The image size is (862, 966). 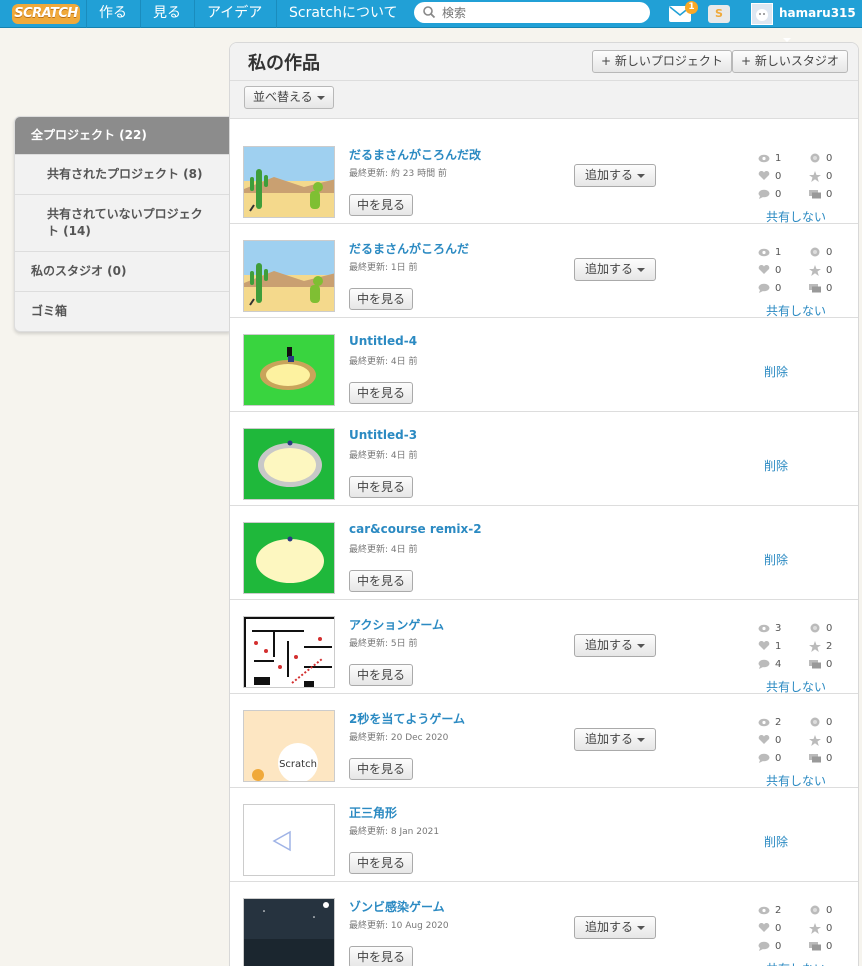 What do you see at coordinates (829, 646) in the screenshot?
I see `favorites-count: 2` at bounding box center [829, 646].